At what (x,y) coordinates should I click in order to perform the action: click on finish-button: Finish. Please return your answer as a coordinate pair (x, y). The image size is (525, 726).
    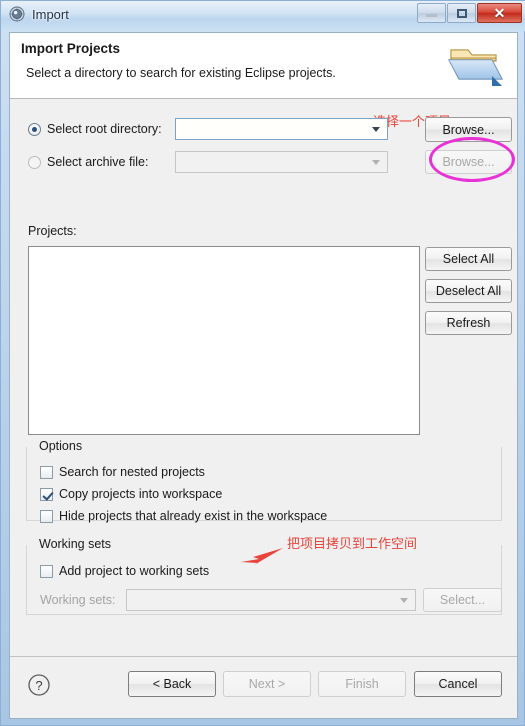
    Looking at the image, I should click on (362, 684).